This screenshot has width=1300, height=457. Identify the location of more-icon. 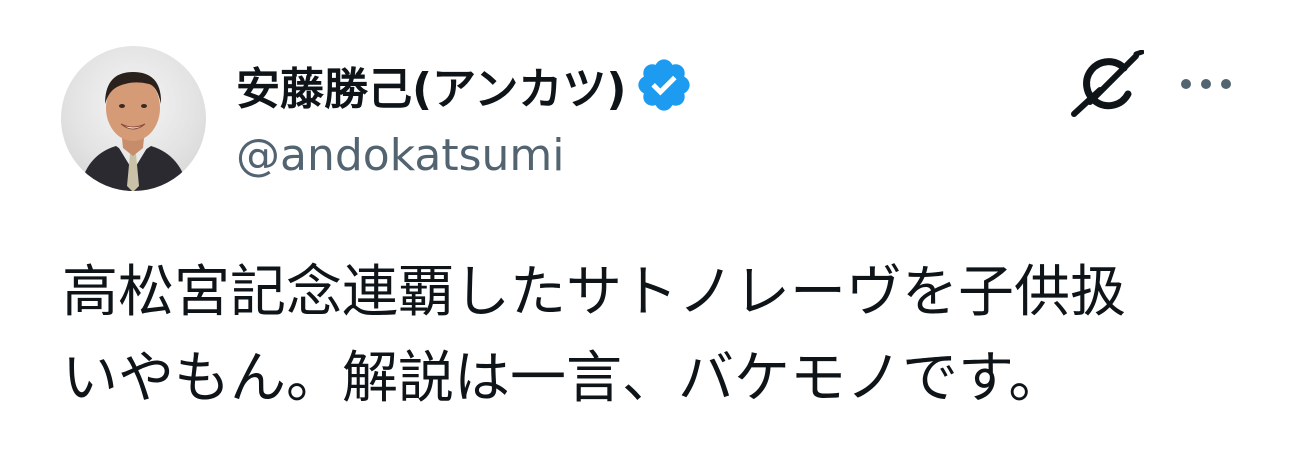
(1206, 84).